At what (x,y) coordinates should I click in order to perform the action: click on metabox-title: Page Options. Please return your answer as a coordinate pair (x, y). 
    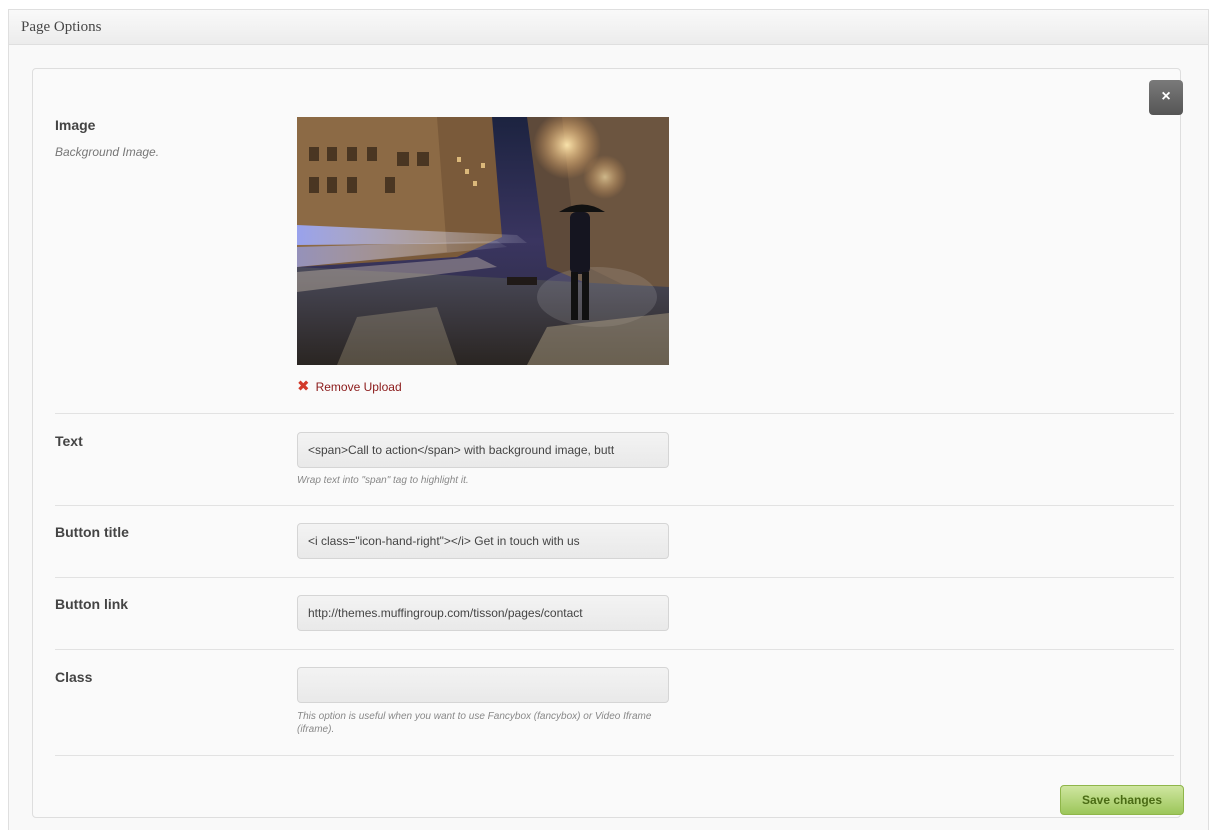
    Looking at the image, I should click on (608, 27).